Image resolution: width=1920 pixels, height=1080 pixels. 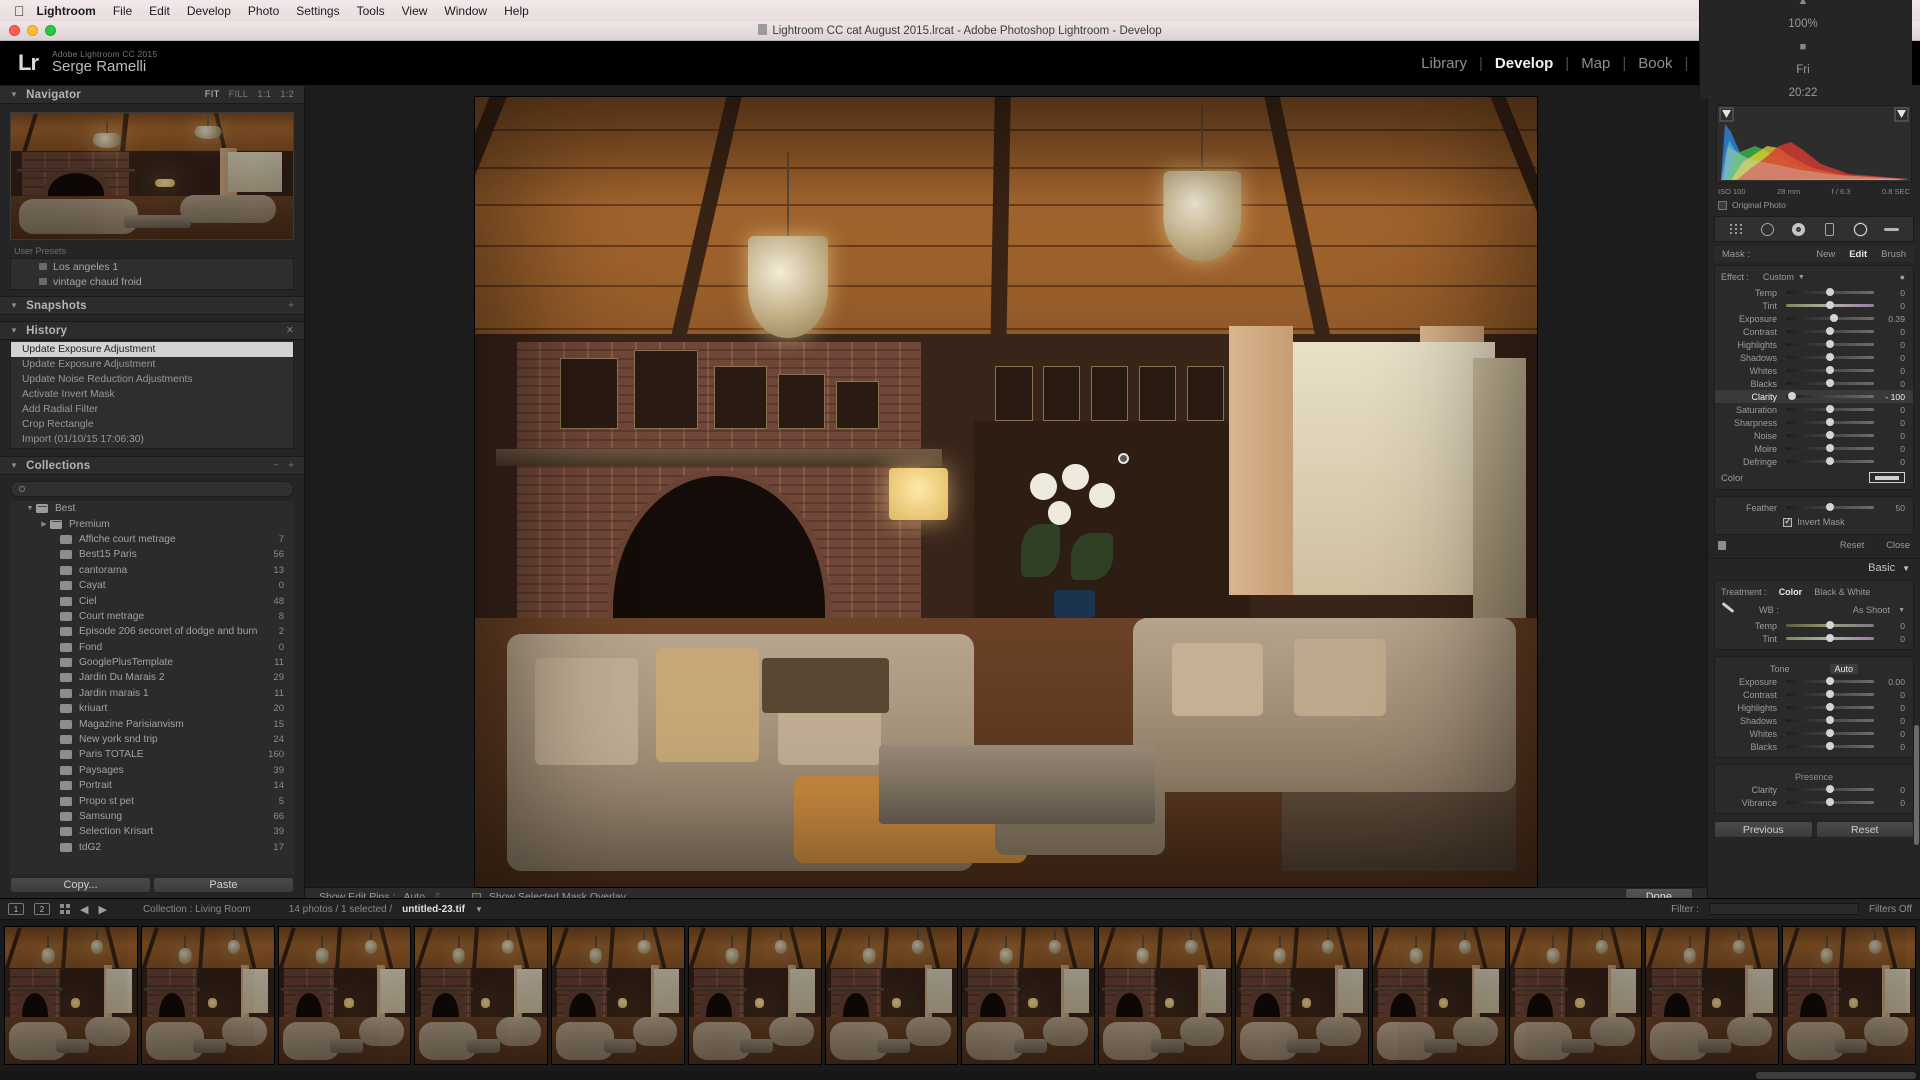 What do you see at coordinates (16, 909) in the screenshot?
I see `page-prev-button: 1` at bounding box center [16, 909].